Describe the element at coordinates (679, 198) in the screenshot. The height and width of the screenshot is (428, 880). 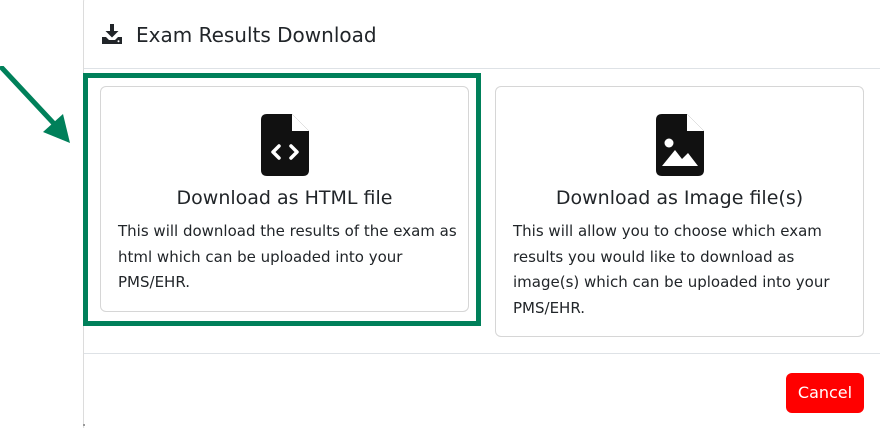
I see `image-option-title: Download as Image file(s)` at that location.